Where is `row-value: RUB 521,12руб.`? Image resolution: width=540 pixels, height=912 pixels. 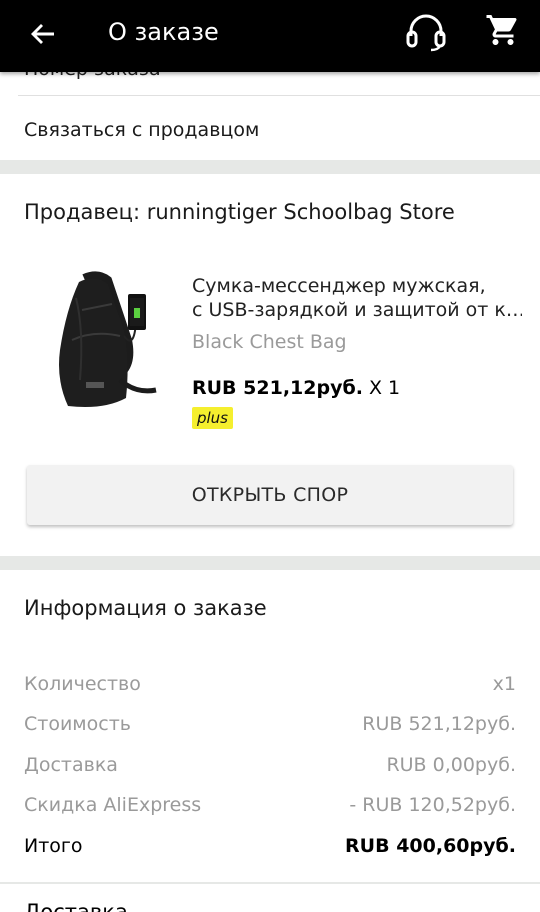 row-value: RUB 521,12руб. is located at coordinates (439, 724).